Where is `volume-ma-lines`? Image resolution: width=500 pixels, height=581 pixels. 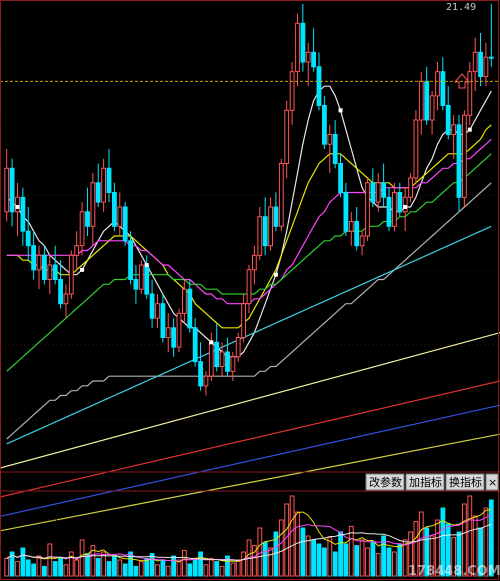 volume-ma-lines is located at coordinates (249, 536).